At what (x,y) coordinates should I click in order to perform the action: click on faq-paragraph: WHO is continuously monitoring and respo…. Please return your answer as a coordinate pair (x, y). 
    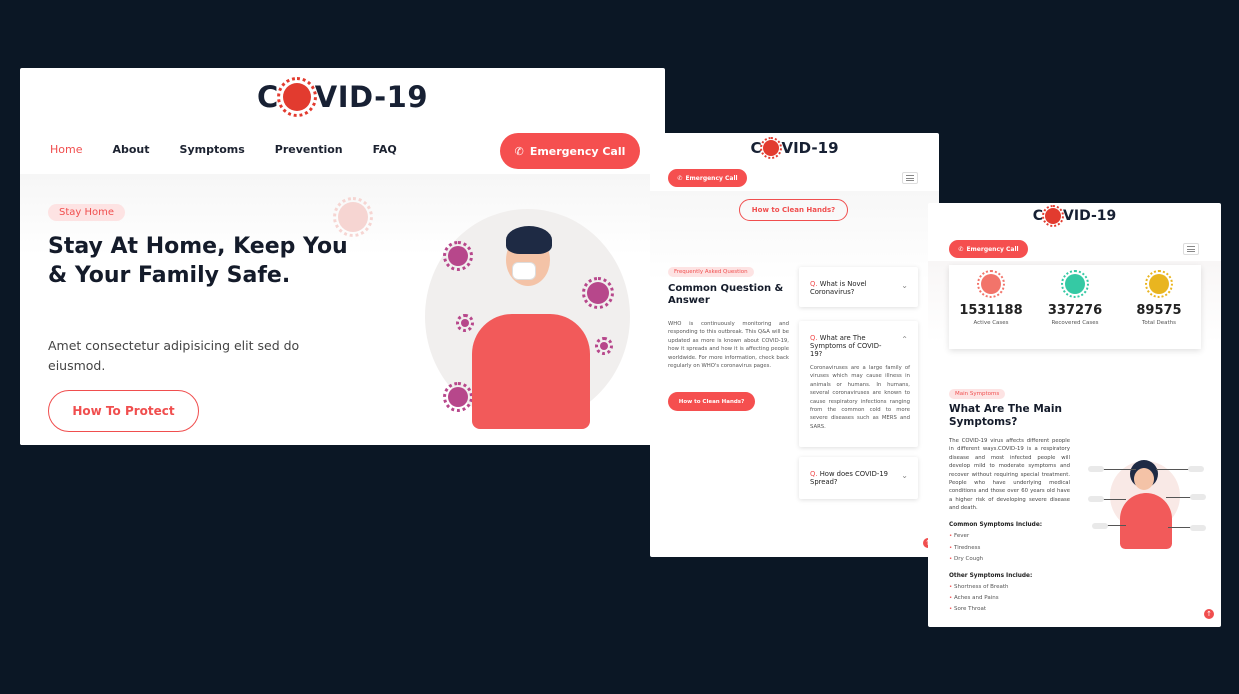
    Looking at the image, I should click on (728, 345).